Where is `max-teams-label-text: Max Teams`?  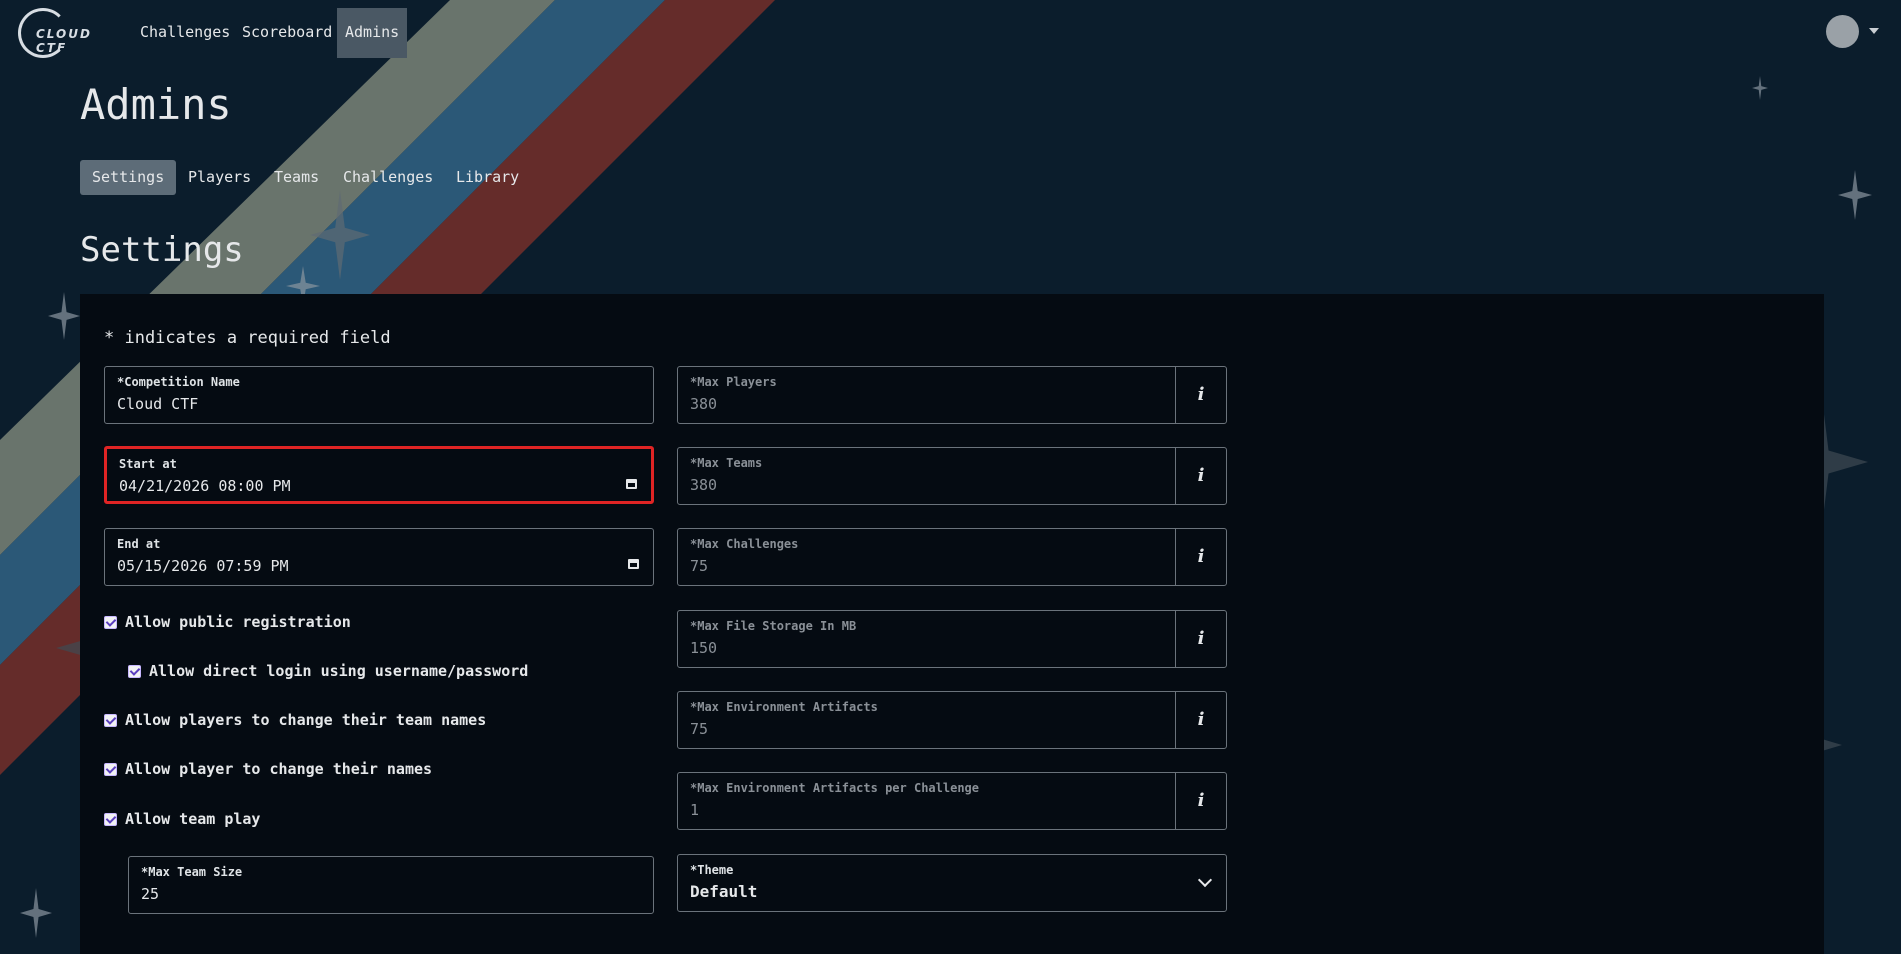 max-teams-label-text: Max Teams is located at coordinates (730, 463).